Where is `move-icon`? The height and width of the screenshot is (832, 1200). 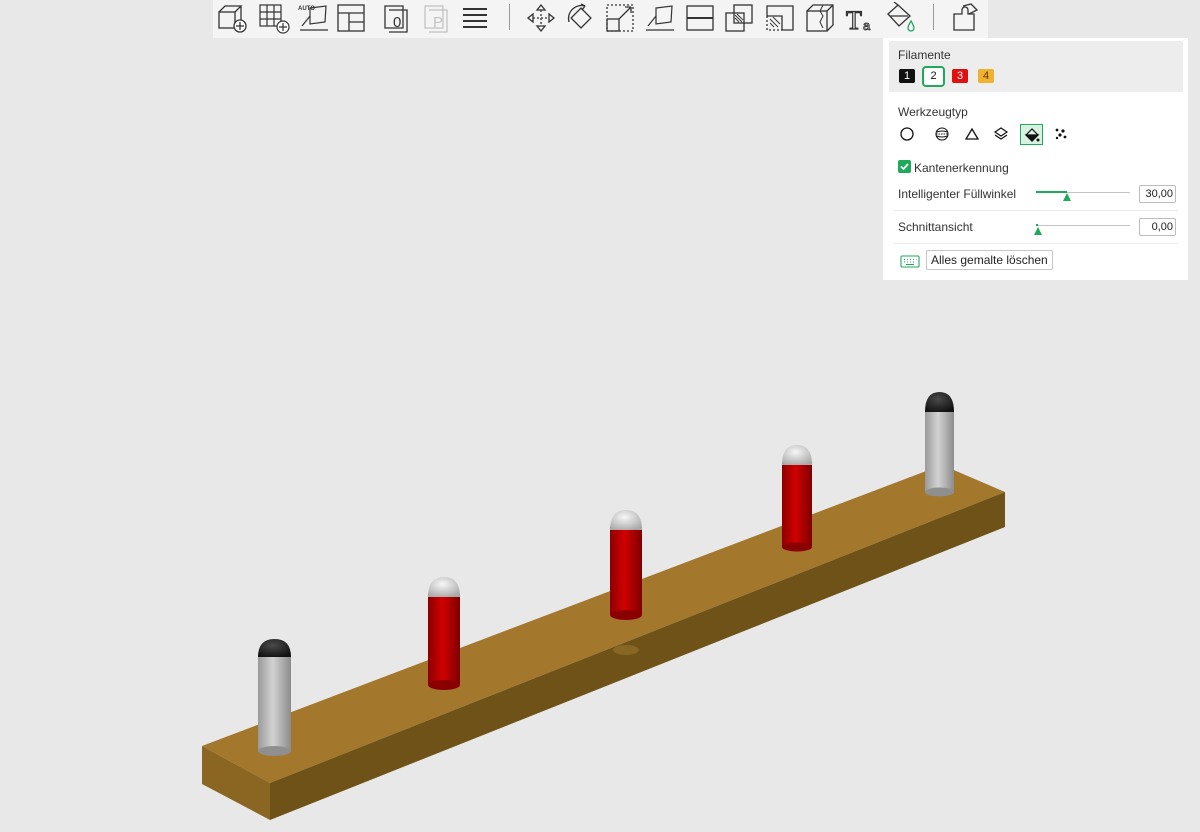 move-icon is located at coordinates (541, 18).